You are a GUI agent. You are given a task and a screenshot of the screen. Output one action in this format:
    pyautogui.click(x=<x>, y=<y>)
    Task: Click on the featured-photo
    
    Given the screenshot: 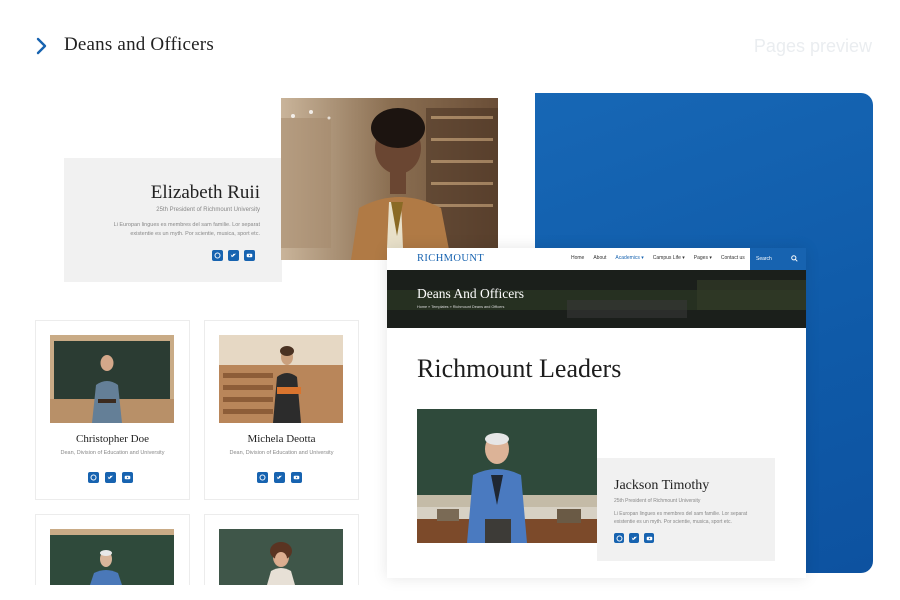 What is the action you would take?
    pyautogui.click(x=389, y=179)
    